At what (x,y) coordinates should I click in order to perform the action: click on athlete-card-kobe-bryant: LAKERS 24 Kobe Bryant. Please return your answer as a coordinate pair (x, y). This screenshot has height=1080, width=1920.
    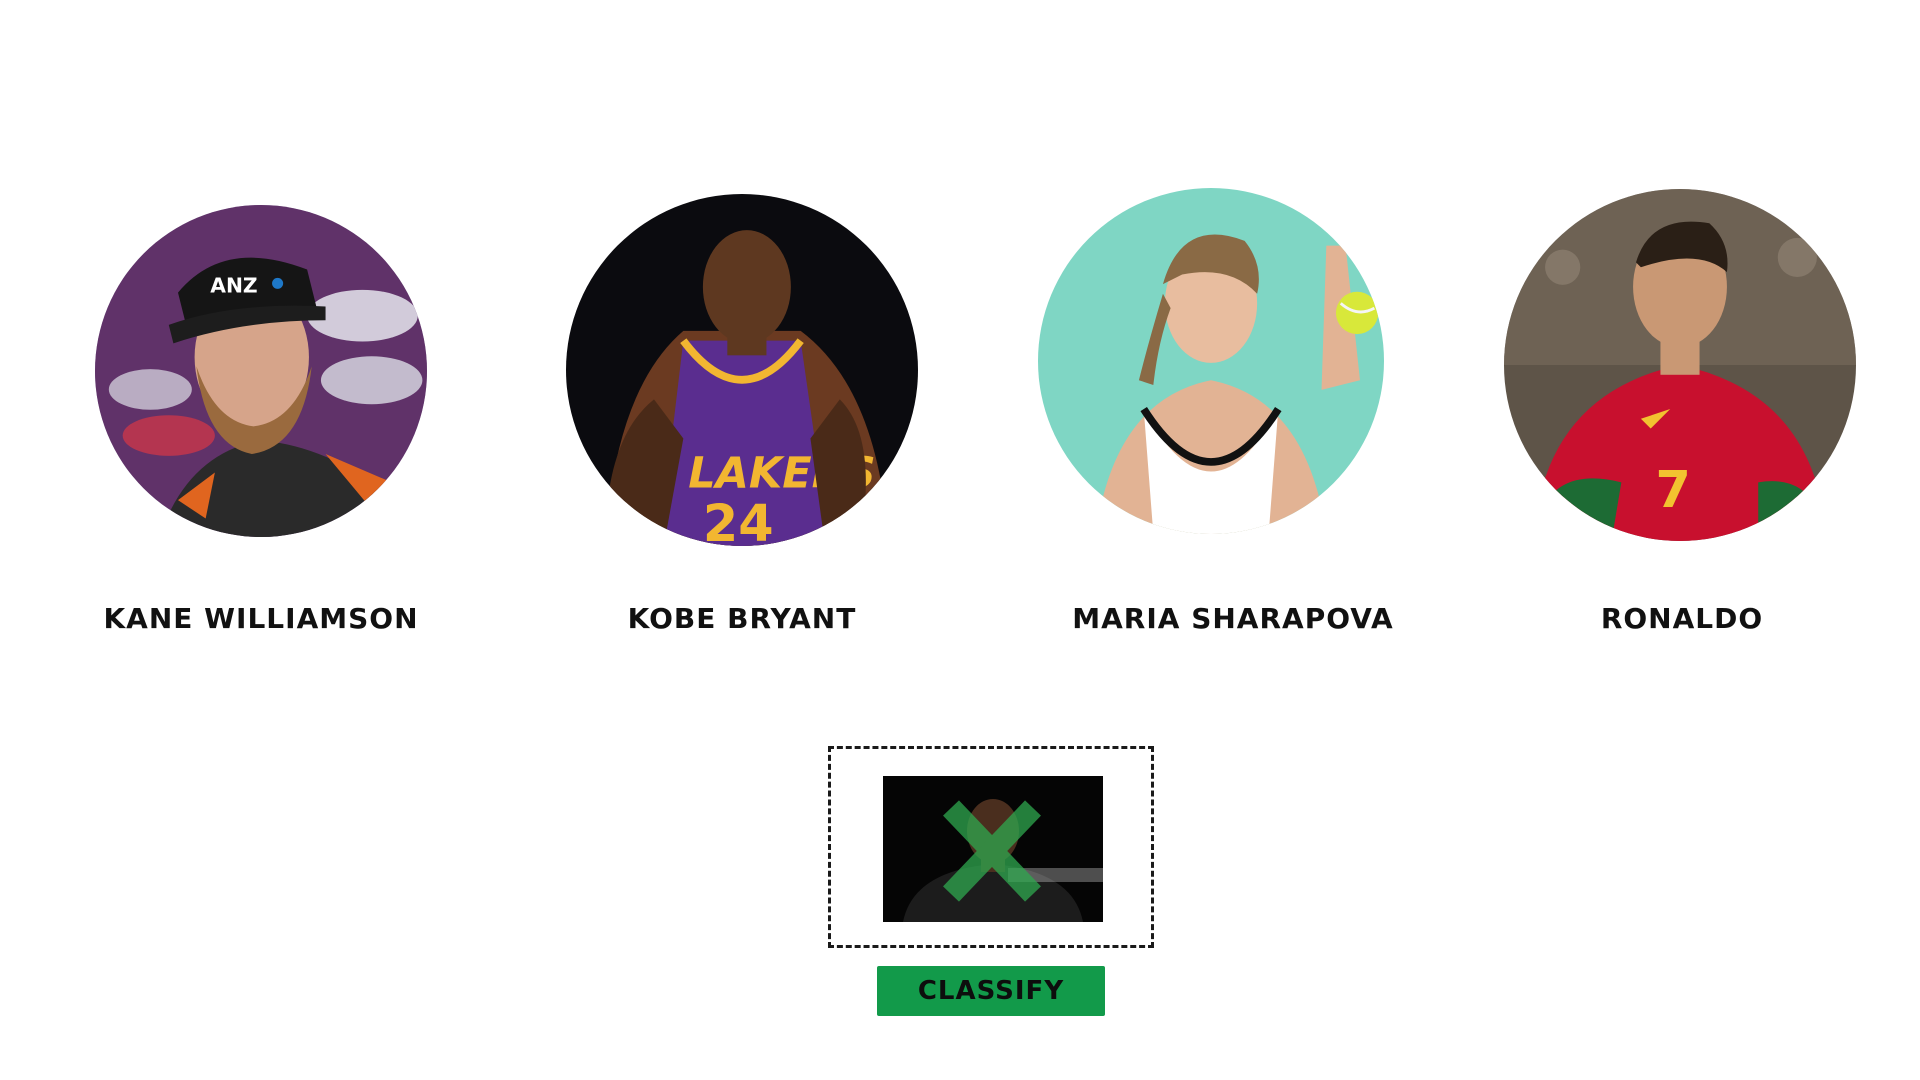
    Looking at the image, I should click on (746, 424).